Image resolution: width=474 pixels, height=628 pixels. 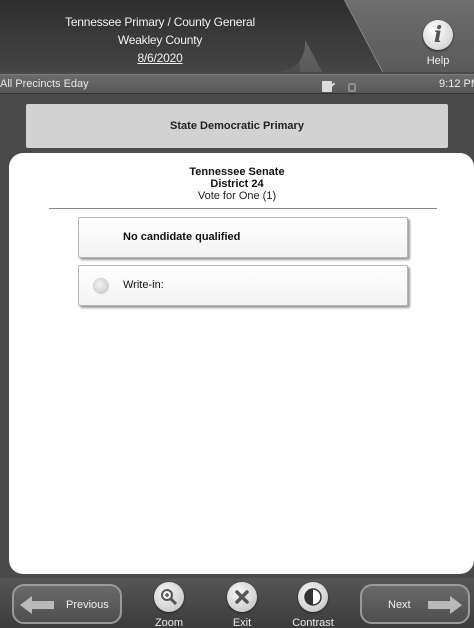 I want to click on write-in-option: Write-in:, so click(x=243, y=285).